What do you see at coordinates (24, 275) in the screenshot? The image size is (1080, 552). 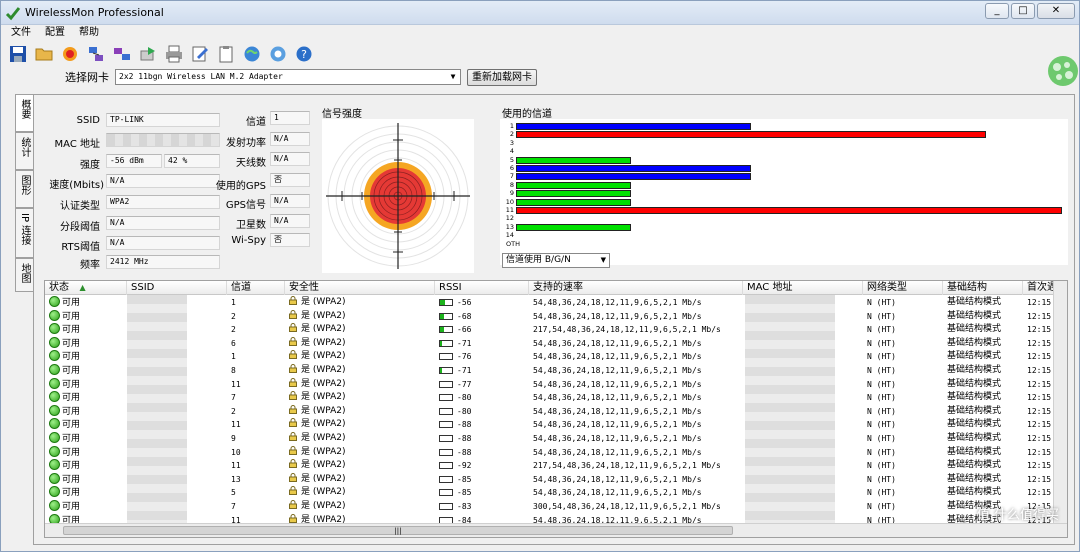 I see `tab-map: 地图` at bounding box center [24, 275].